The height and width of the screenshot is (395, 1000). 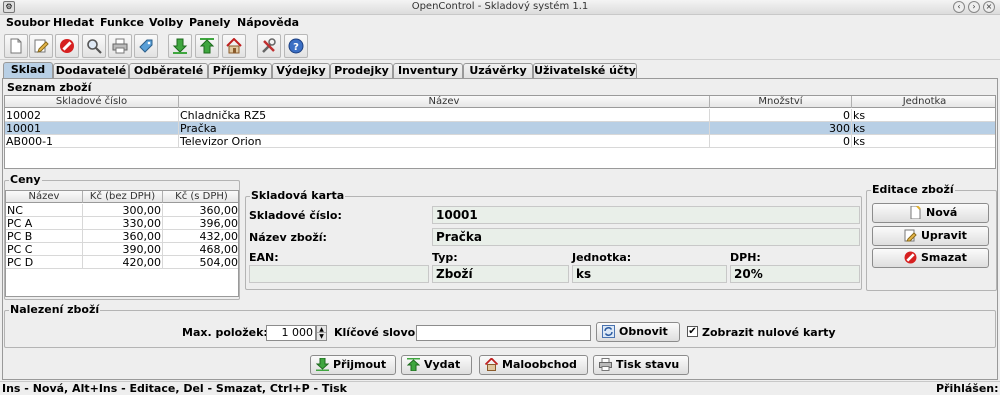 What do you see at coordinates (974, 7) in the screenshot?
I see `maximize-icon: ›` at bounding box center [974, 7].